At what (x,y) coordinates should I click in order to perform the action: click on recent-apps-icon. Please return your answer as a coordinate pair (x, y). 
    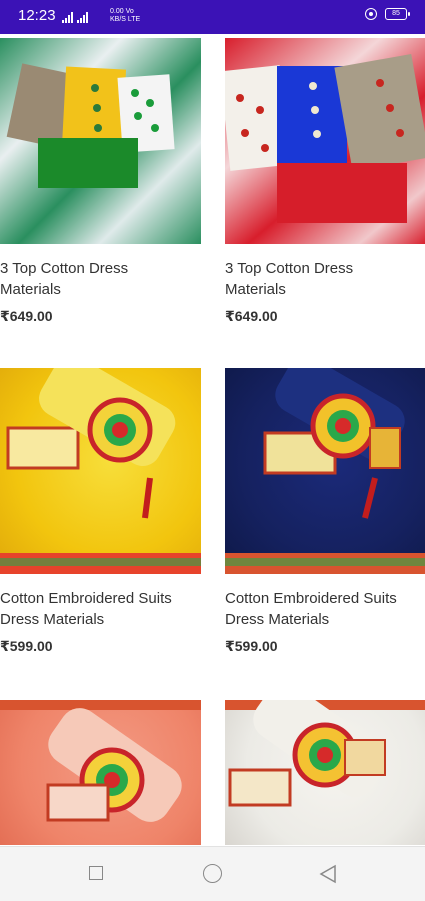
    Looking at the image, I should click on (96, 873).